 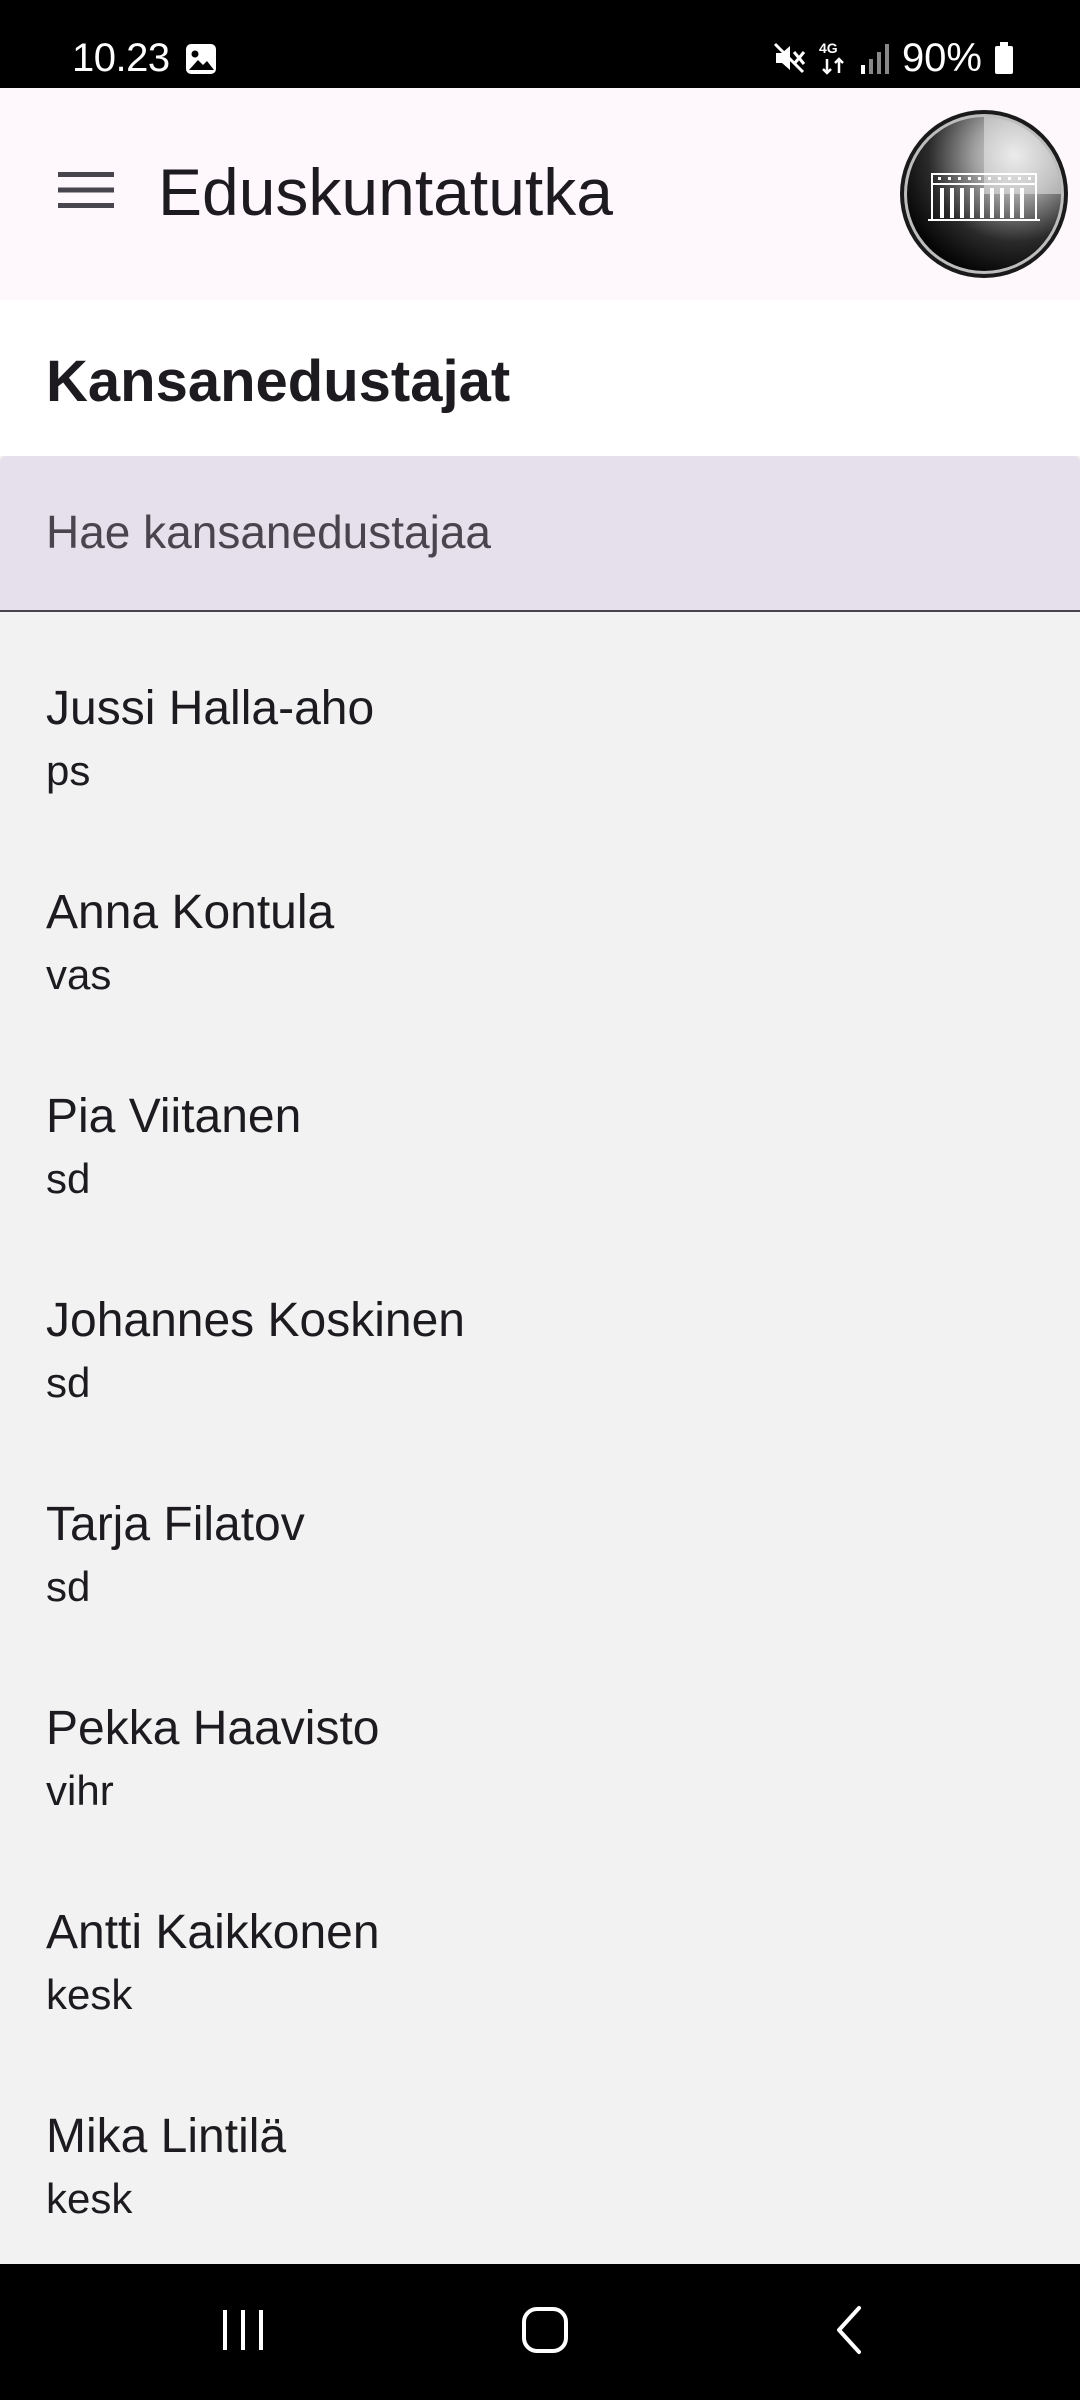 I want to click on member-name: Jussi Halla-aho, so click(x=210, y=708).